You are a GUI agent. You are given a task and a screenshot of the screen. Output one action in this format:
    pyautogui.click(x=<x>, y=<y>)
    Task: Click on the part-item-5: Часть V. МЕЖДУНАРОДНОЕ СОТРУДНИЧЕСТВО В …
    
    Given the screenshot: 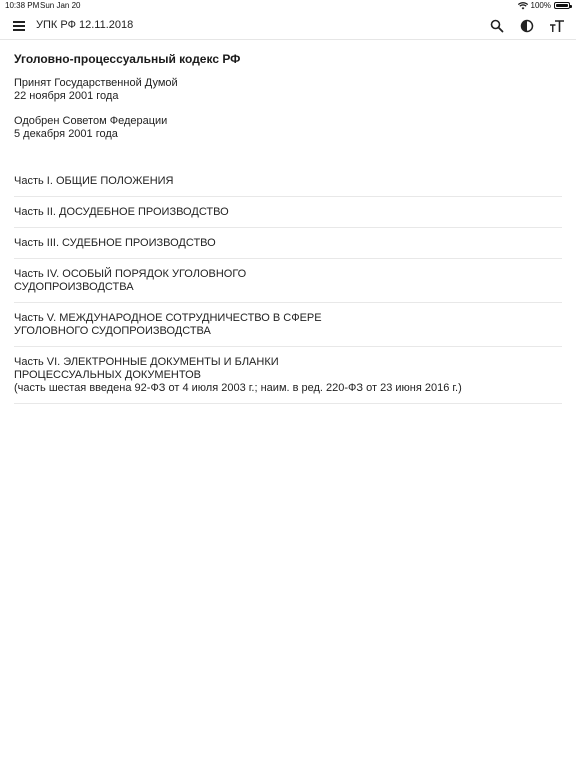 What is the action you would take?
    pyautogui.click(x=288, y=325)
    